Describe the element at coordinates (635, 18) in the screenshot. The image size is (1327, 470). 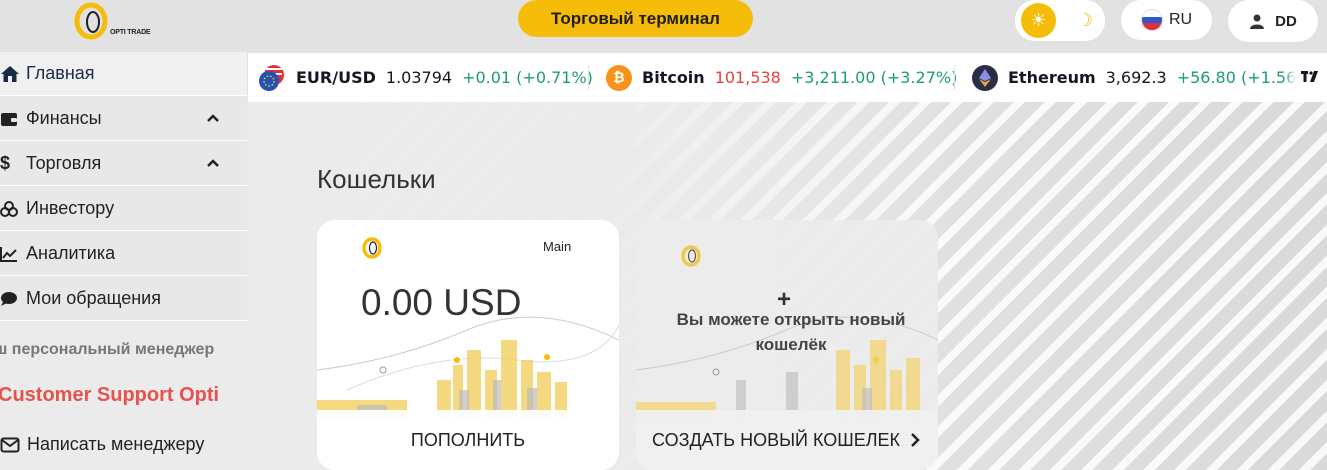
I see `trading-terminal-button: Торговый терминал` at that location.